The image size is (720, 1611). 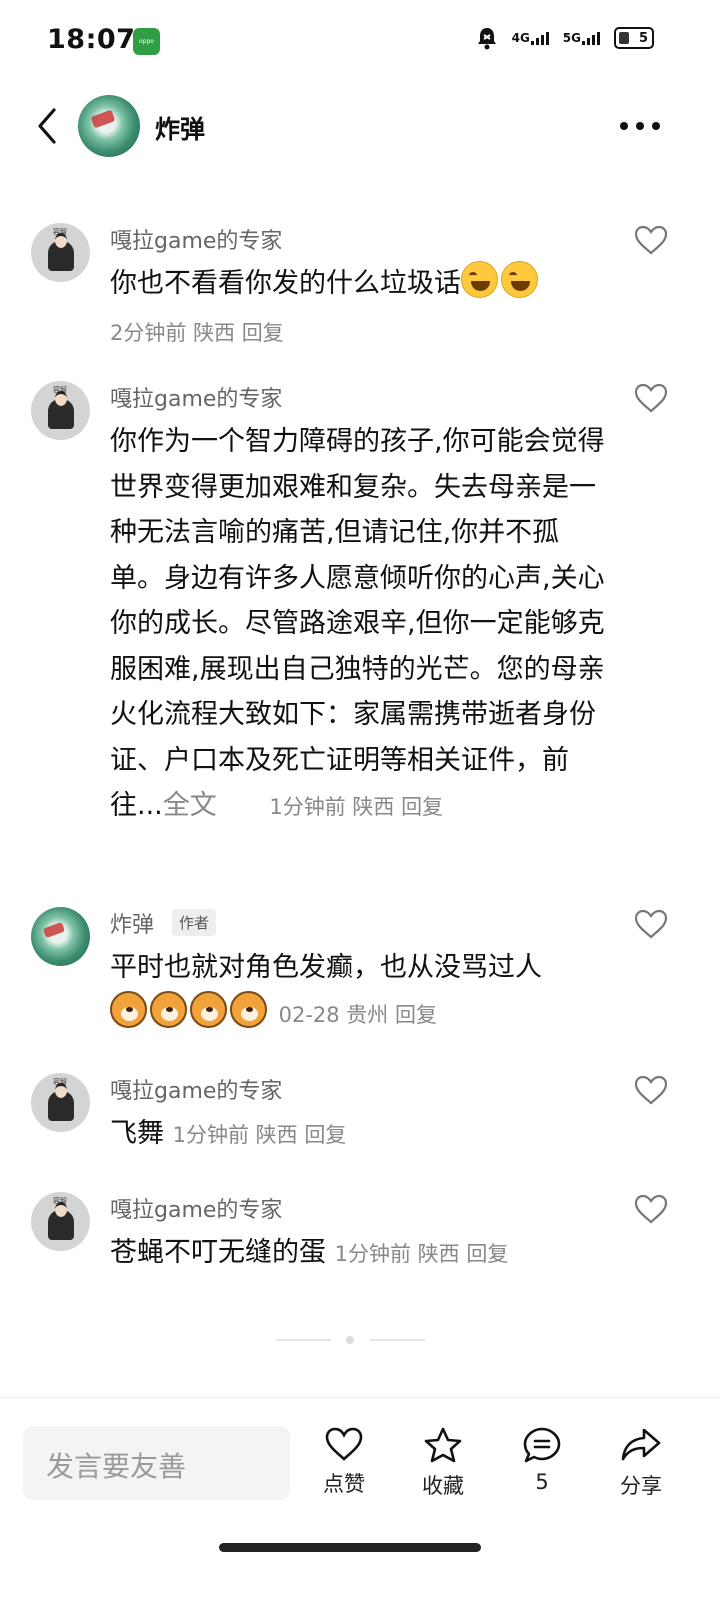 What do you see at coordinates (360, 42) in the screenshot?
I see `status-bar: 18:07 oppo 4G 5G 5` at bounding box center [360, 42].